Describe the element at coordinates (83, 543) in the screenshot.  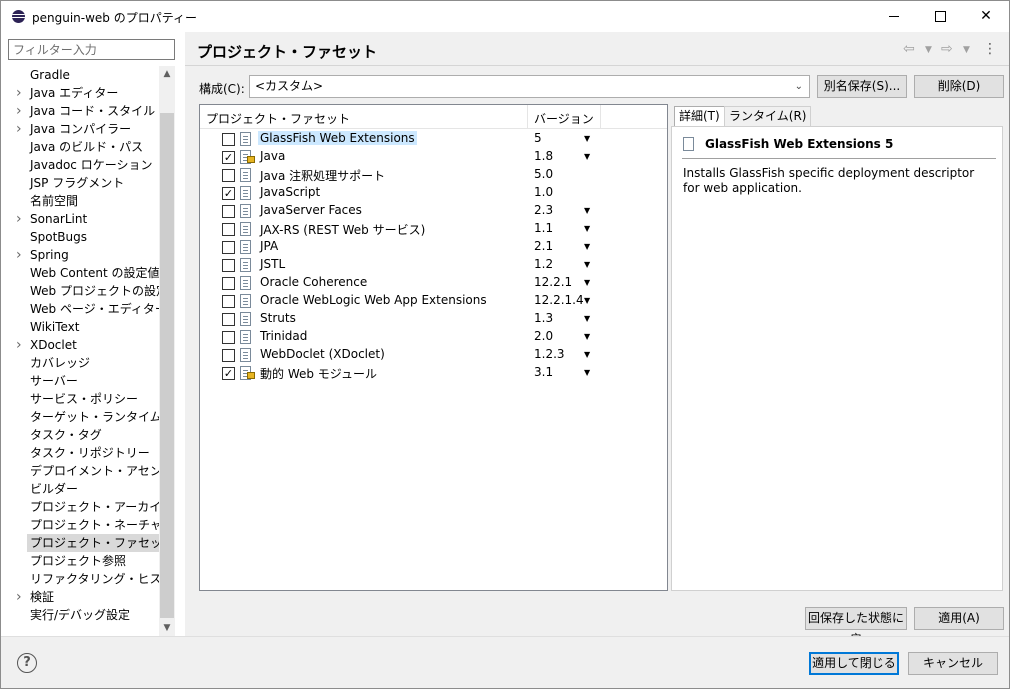
I see `sidebar-item: プロジェクト・ファセット` at that location.